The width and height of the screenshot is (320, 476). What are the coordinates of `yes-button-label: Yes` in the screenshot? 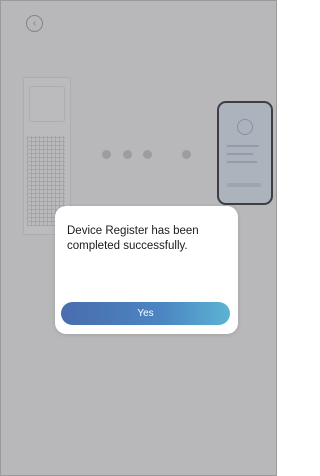 It's located at (145, 313).